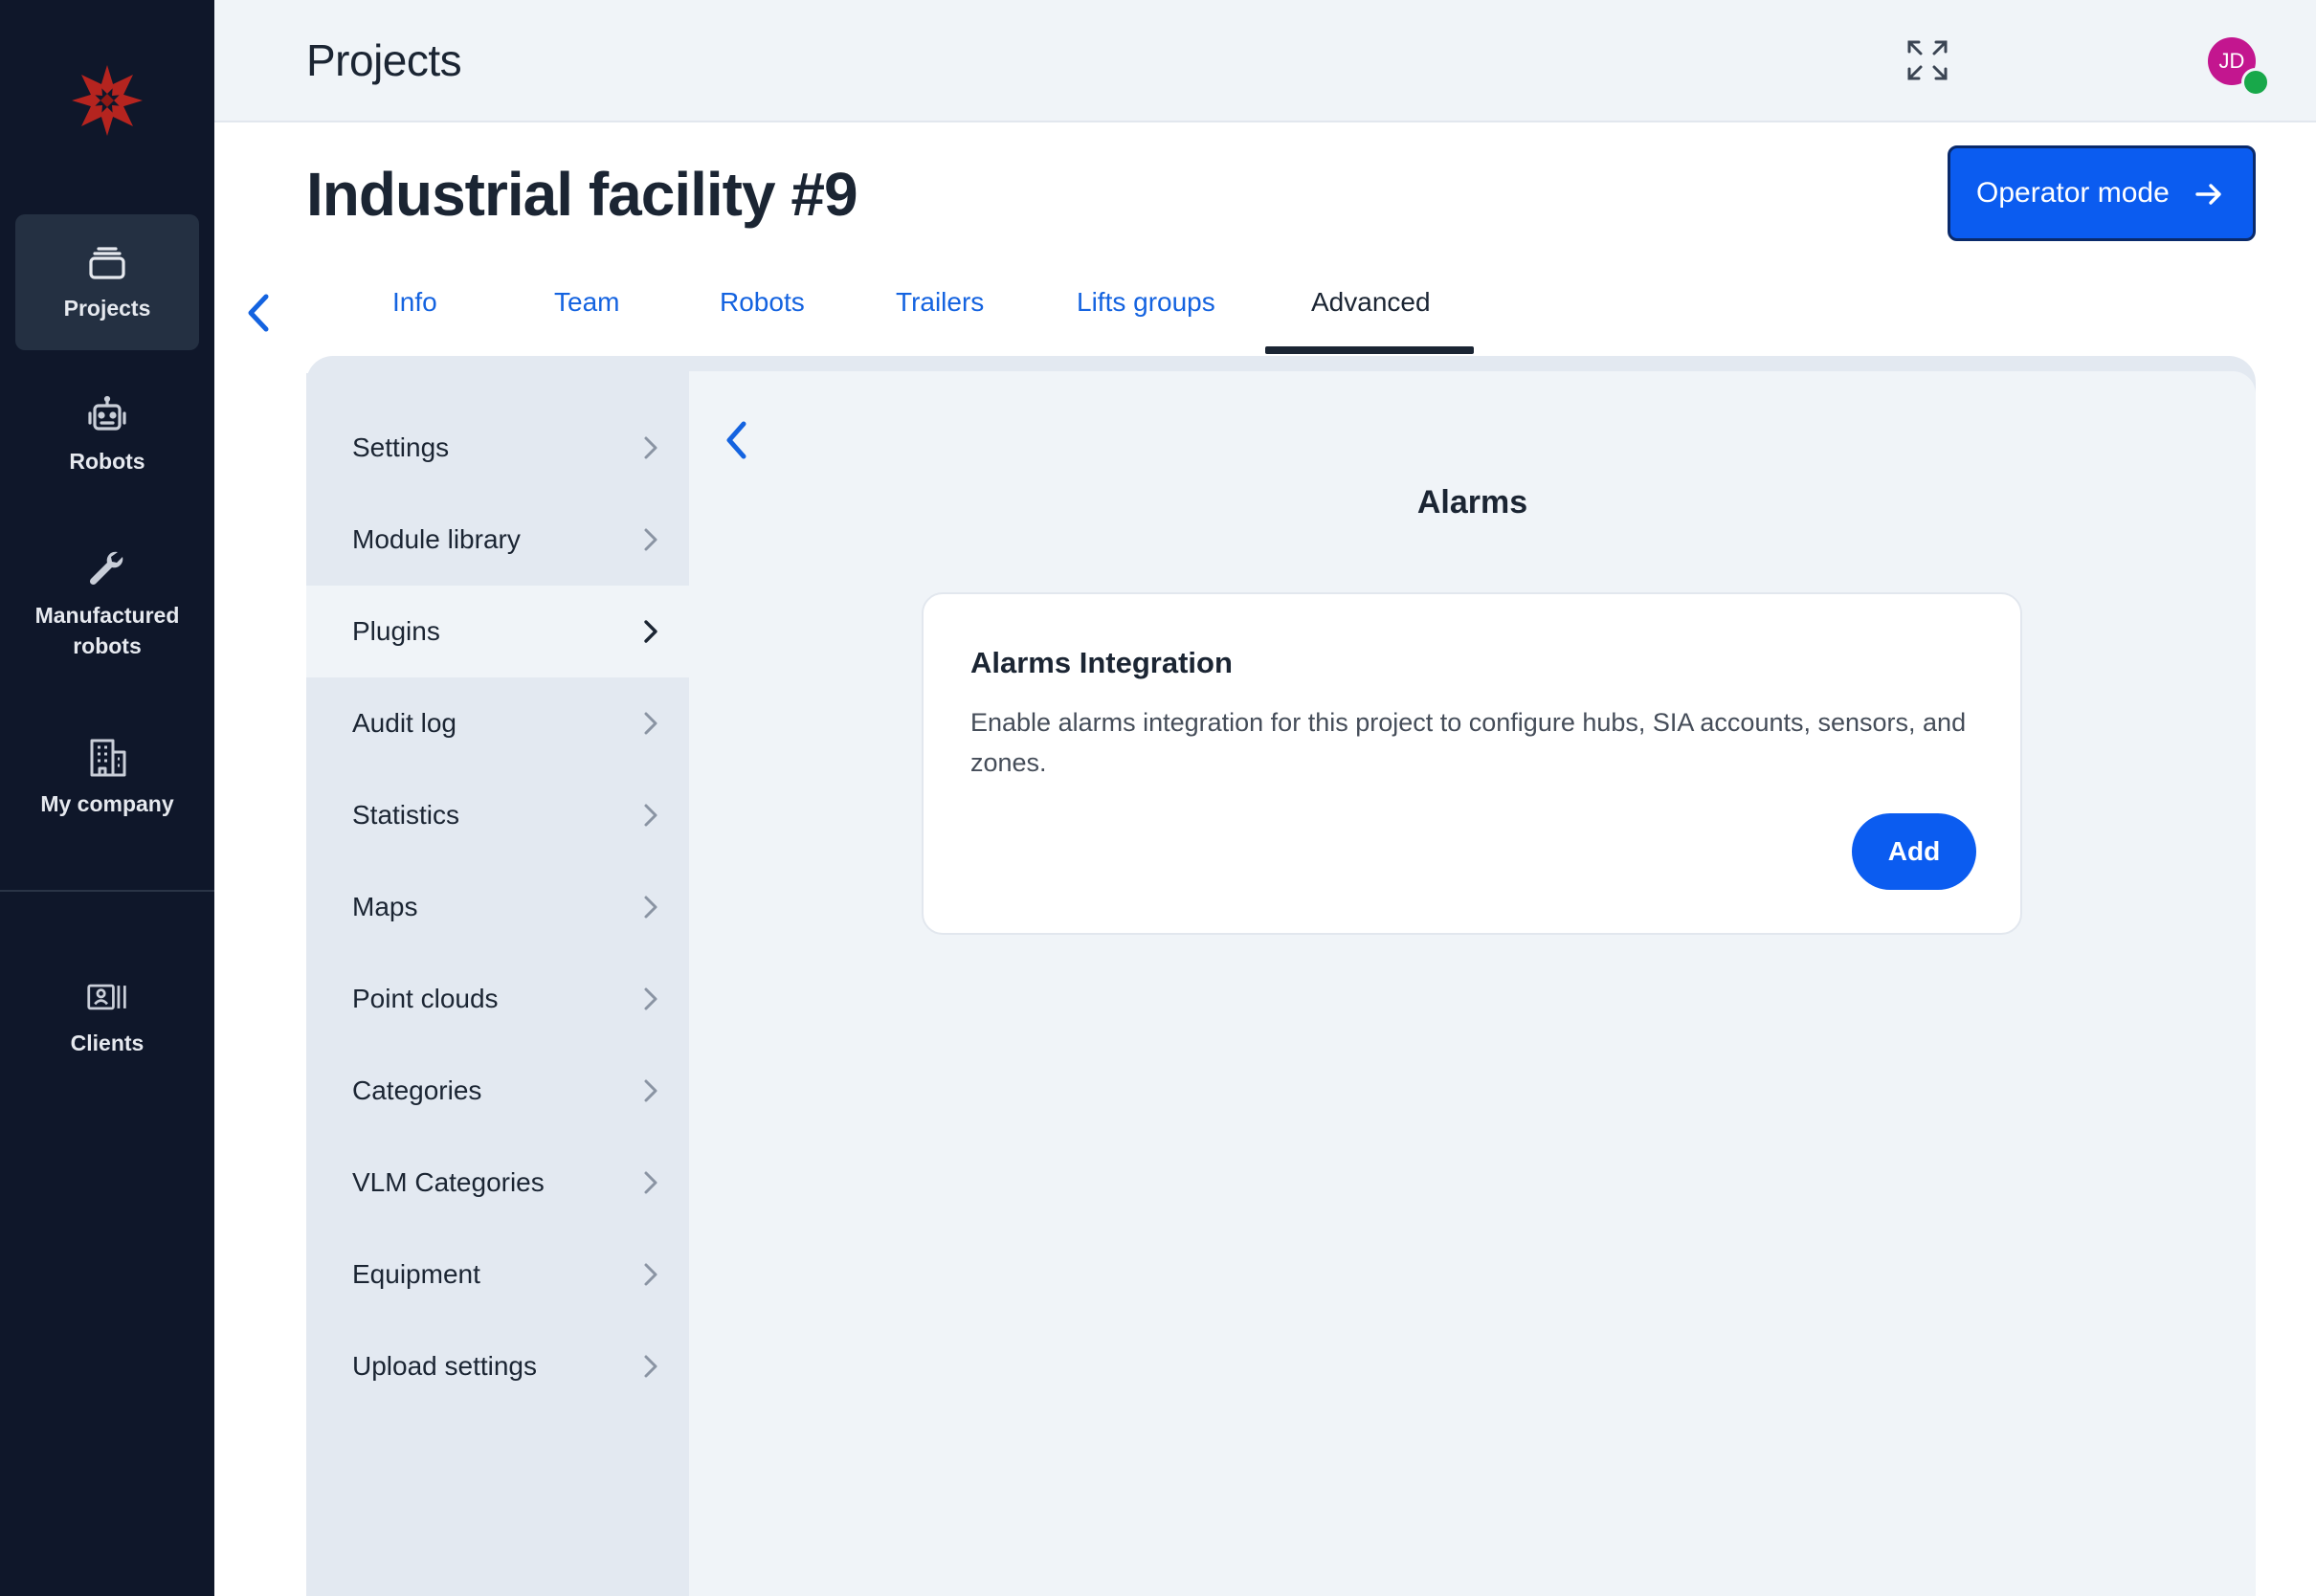 This screenshot has width=2316, height=1596. What do you see at coordinates (385, 907) in the screenshot?
I see `menu-item-label: Maps` at bounding box center [385, 907].